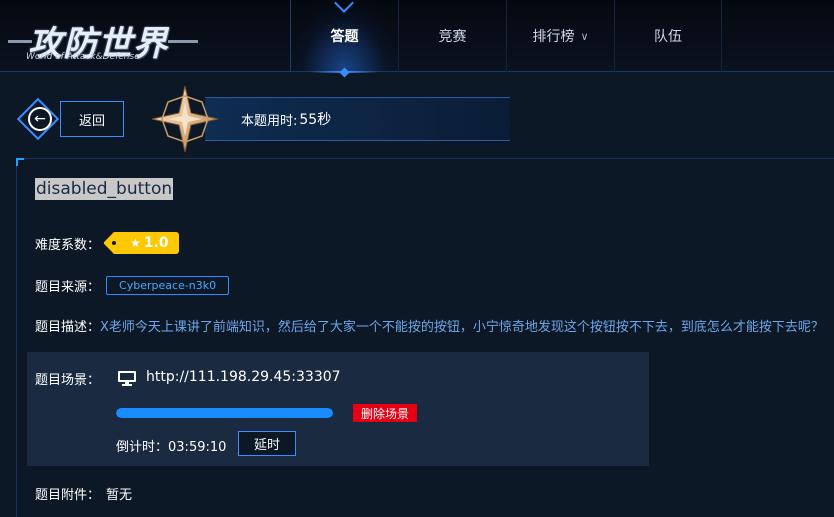 The image size is (834, 517). I want to click on source-row: 题目来源： Cyberpeace-n3k0, so click(132, 285).